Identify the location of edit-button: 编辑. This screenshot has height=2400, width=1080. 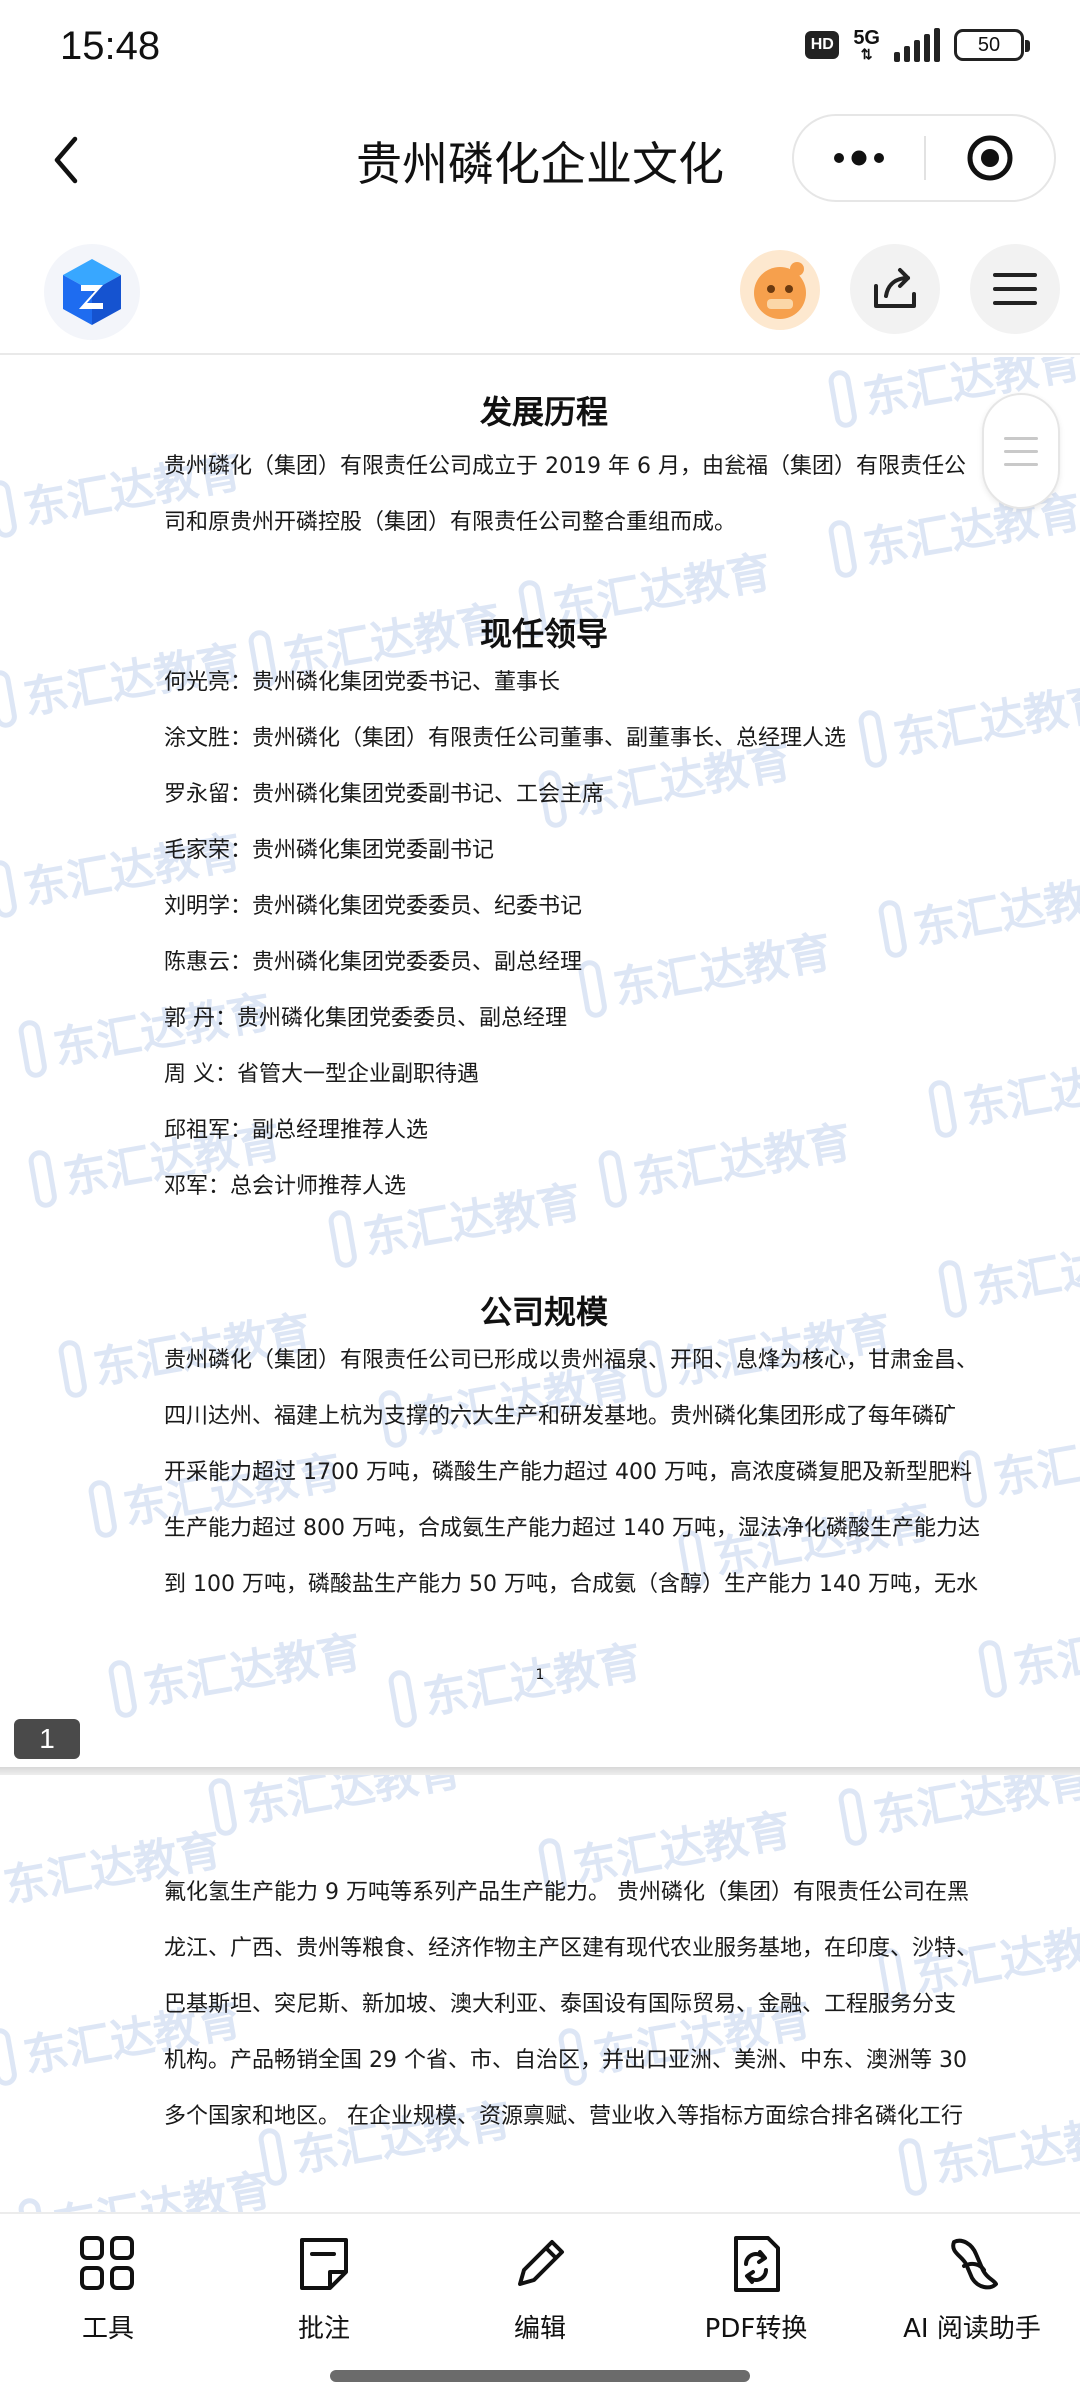
(540, 2292).